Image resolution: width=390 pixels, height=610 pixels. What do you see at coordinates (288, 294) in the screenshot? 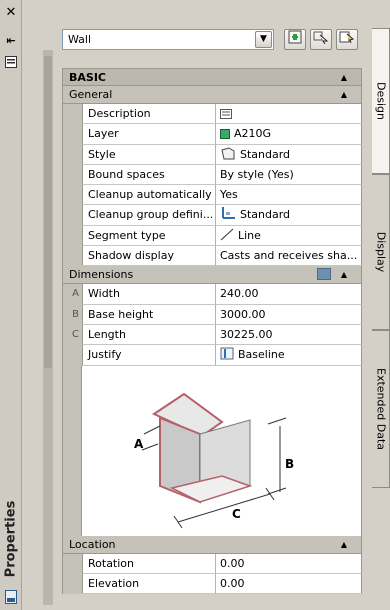
I see `property-value: 240.00` at bounding box center [288, 294].